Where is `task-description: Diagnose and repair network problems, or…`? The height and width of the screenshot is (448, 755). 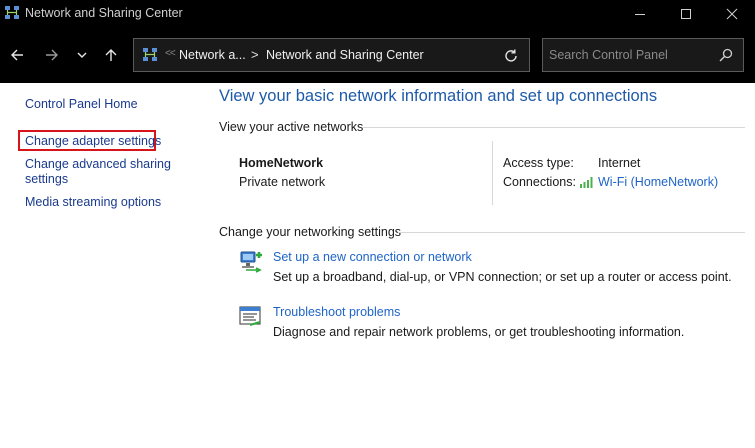
task-description: Diagnose and repair network problems, or… is located at coordinates (479, 332).